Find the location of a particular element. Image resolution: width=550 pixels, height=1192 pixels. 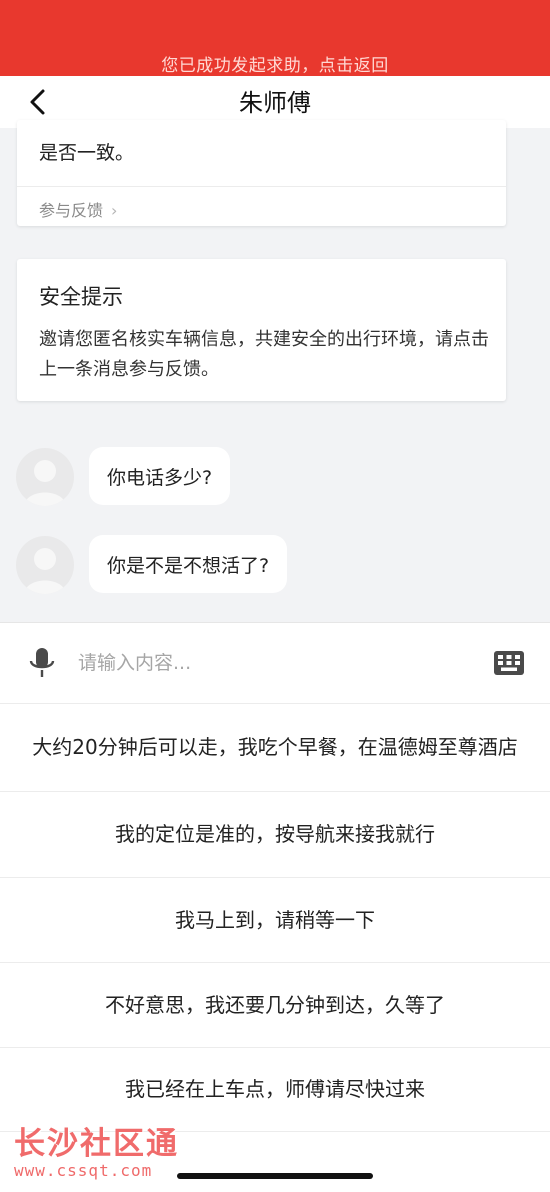

safety-tip-card: 安全提示 邀请您匿名核实车辆信息，共建安全的出行环境，请点击上一条消息参与反馈。 is located at coordinates (261, 330).